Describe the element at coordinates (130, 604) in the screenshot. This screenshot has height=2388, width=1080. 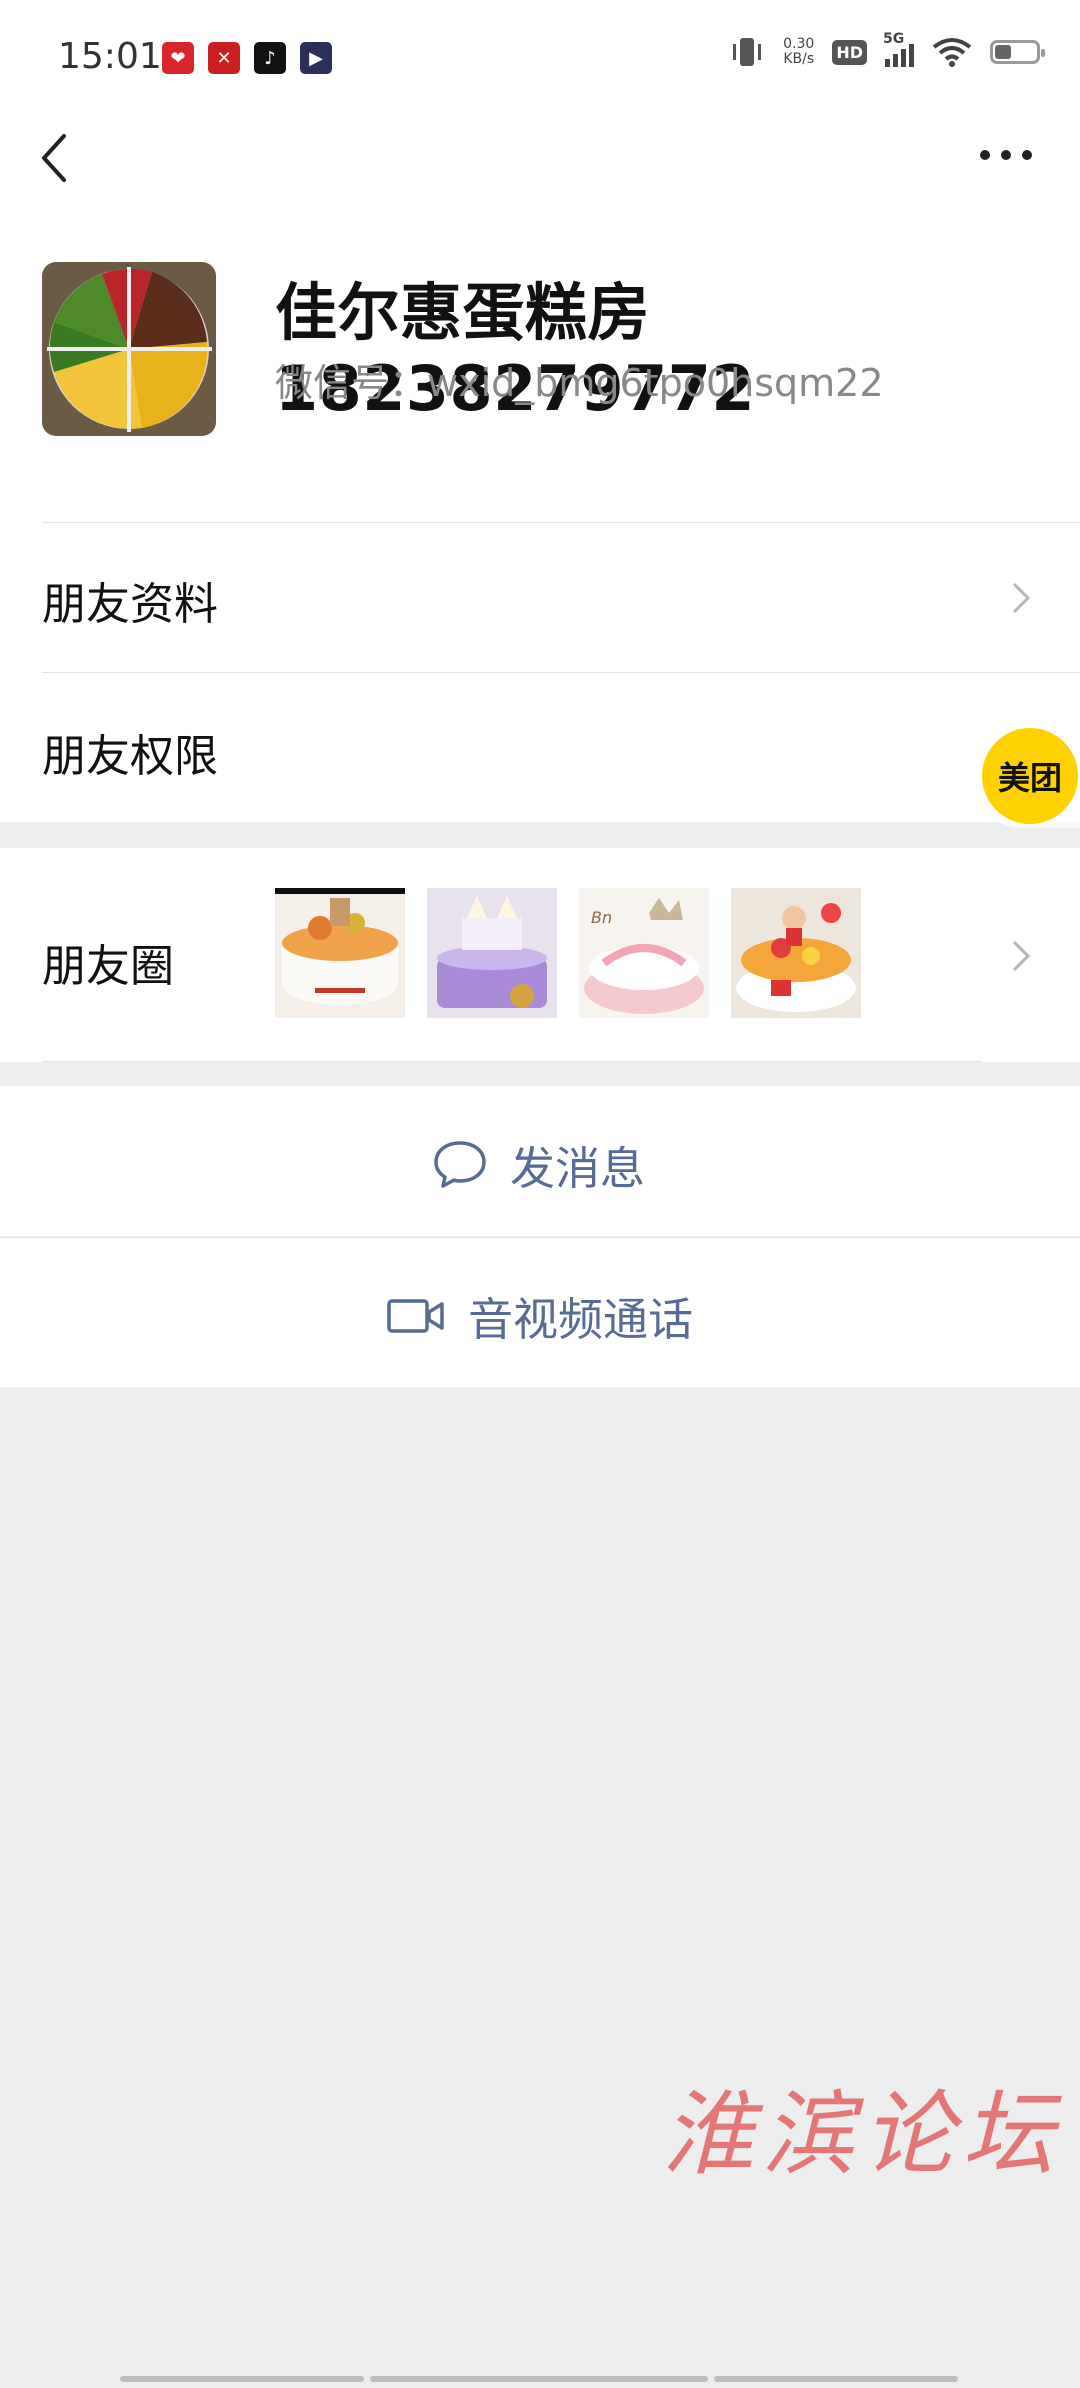
I see `row-friend-info-label: 朋友资料` at that location.